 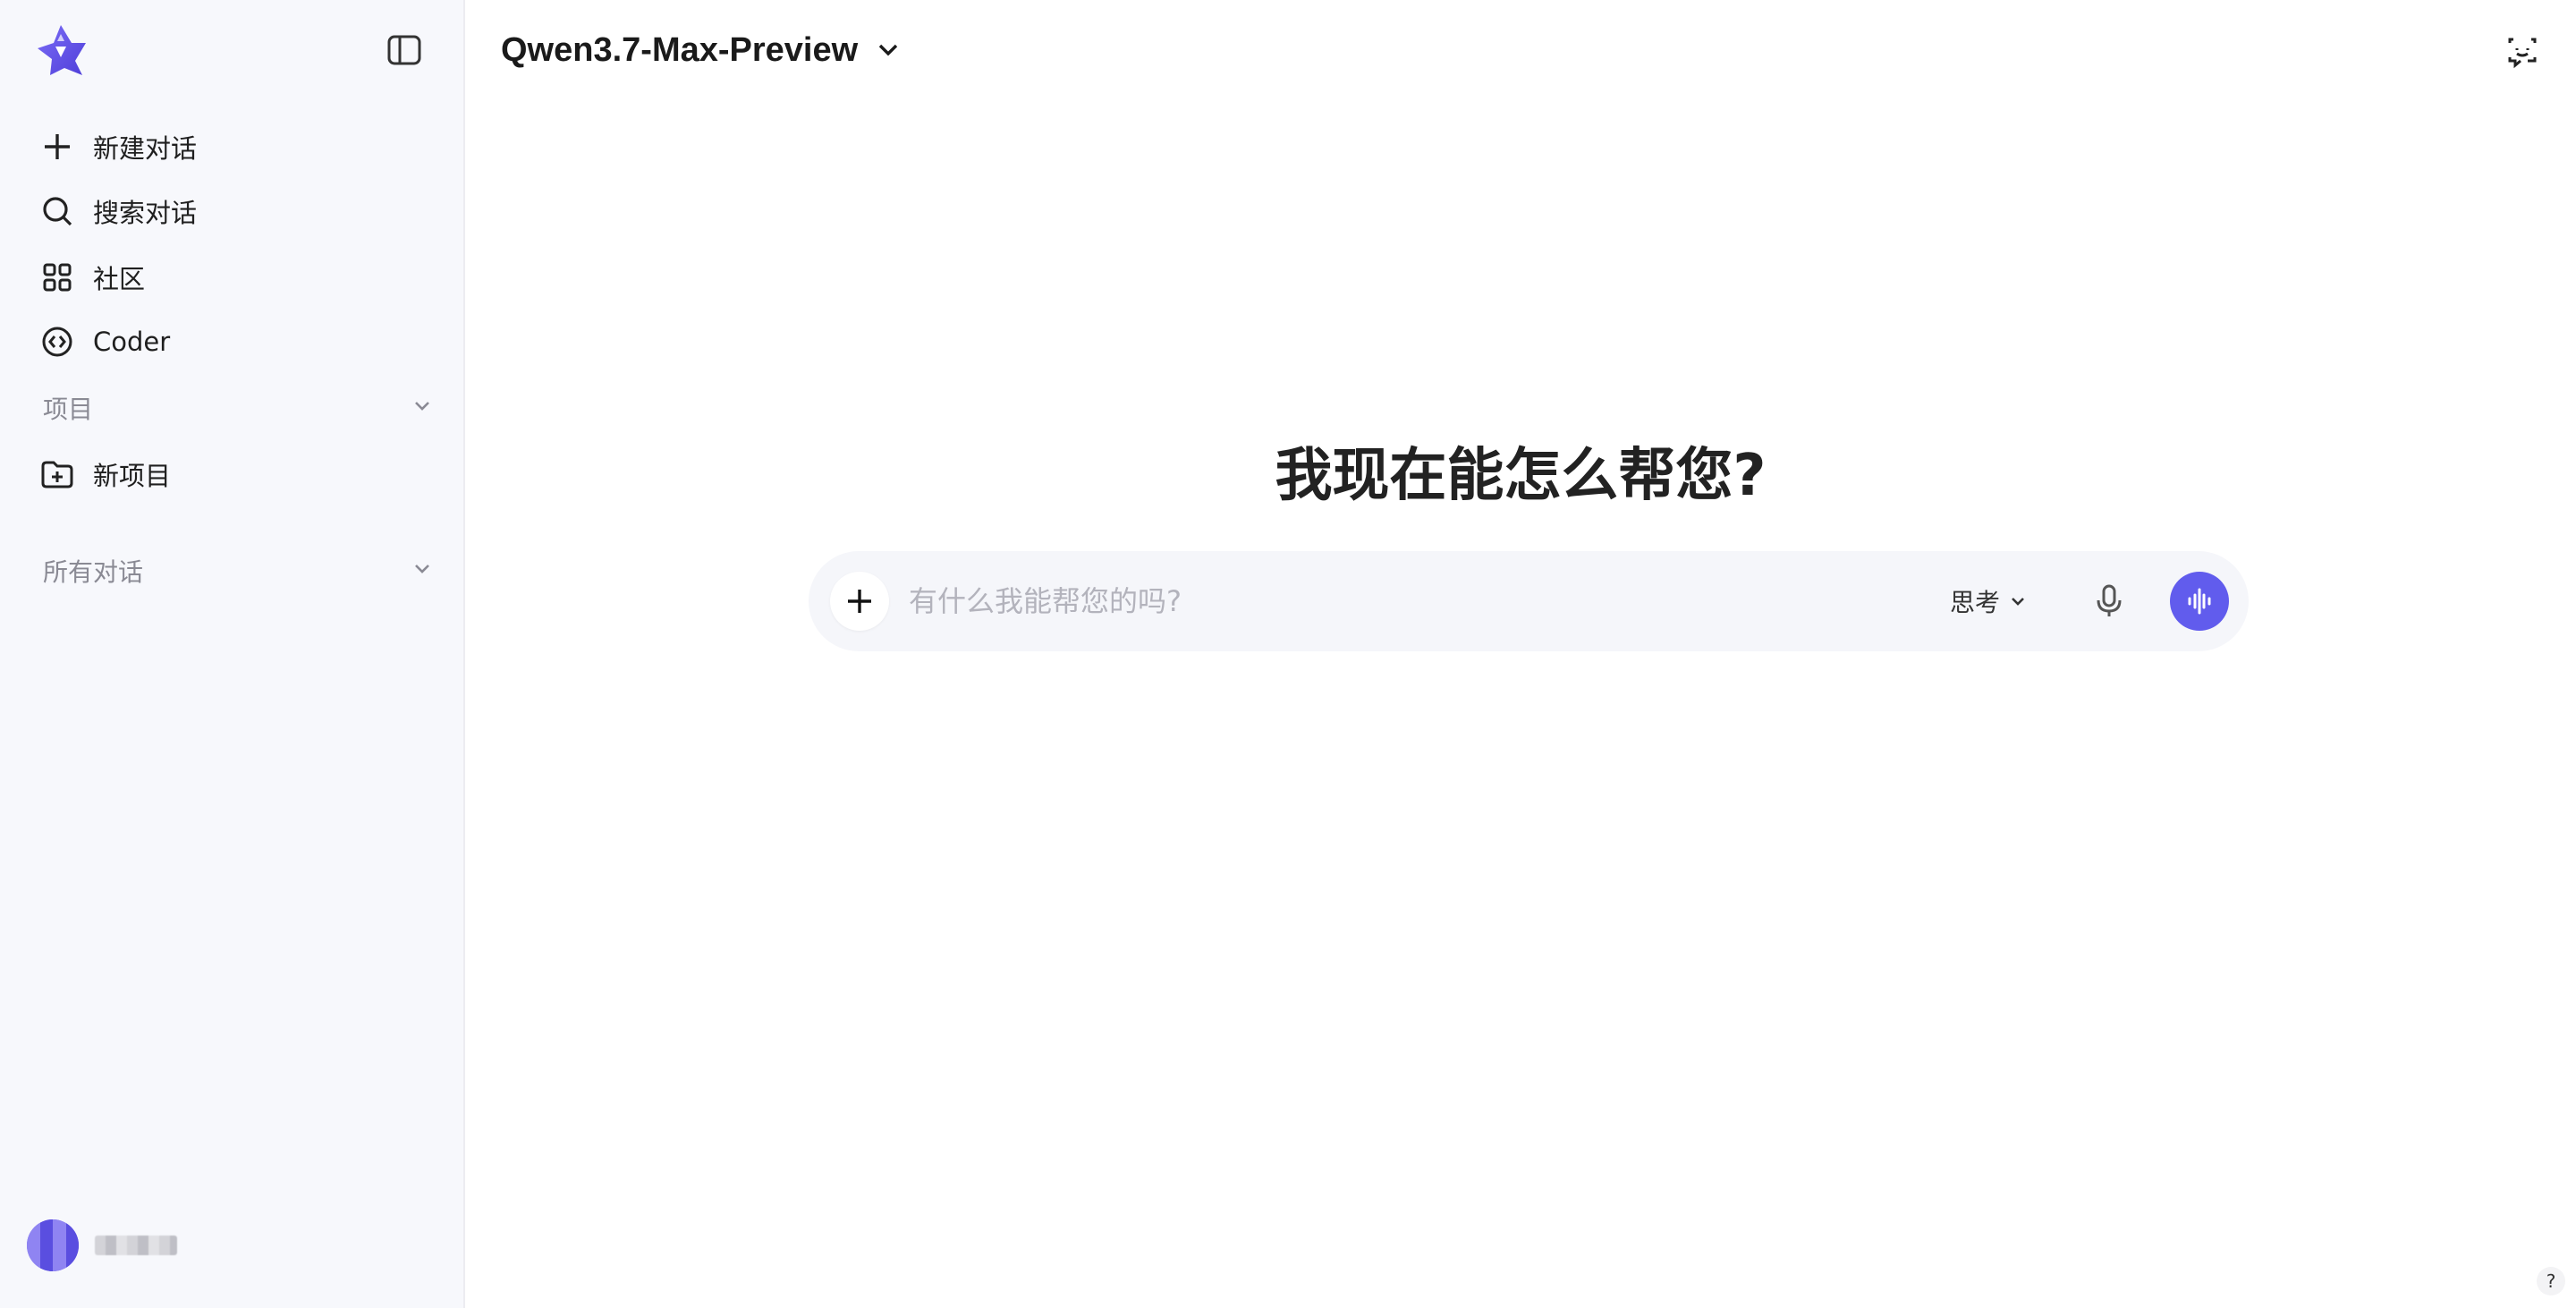 I want to click on sidebar-item-label: 新建对话, so click(x=145, y=148).